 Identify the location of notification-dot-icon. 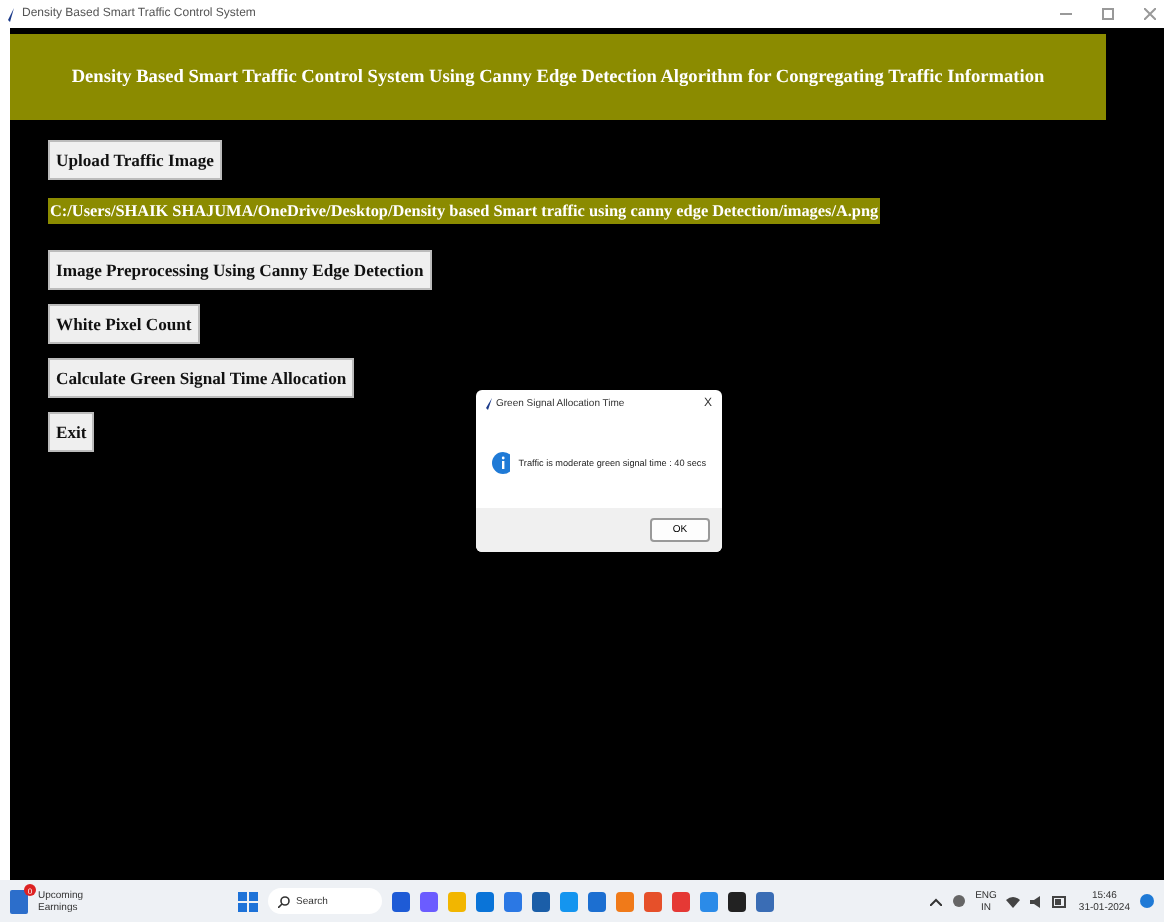
(1147, 901).